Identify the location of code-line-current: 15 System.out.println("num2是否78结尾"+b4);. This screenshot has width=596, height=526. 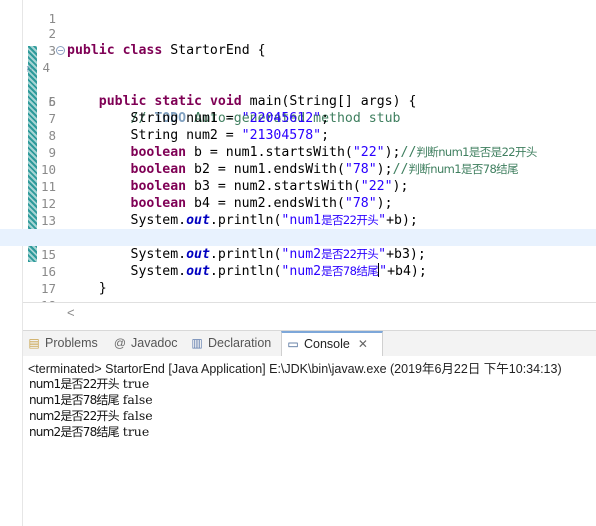
(298, 254).